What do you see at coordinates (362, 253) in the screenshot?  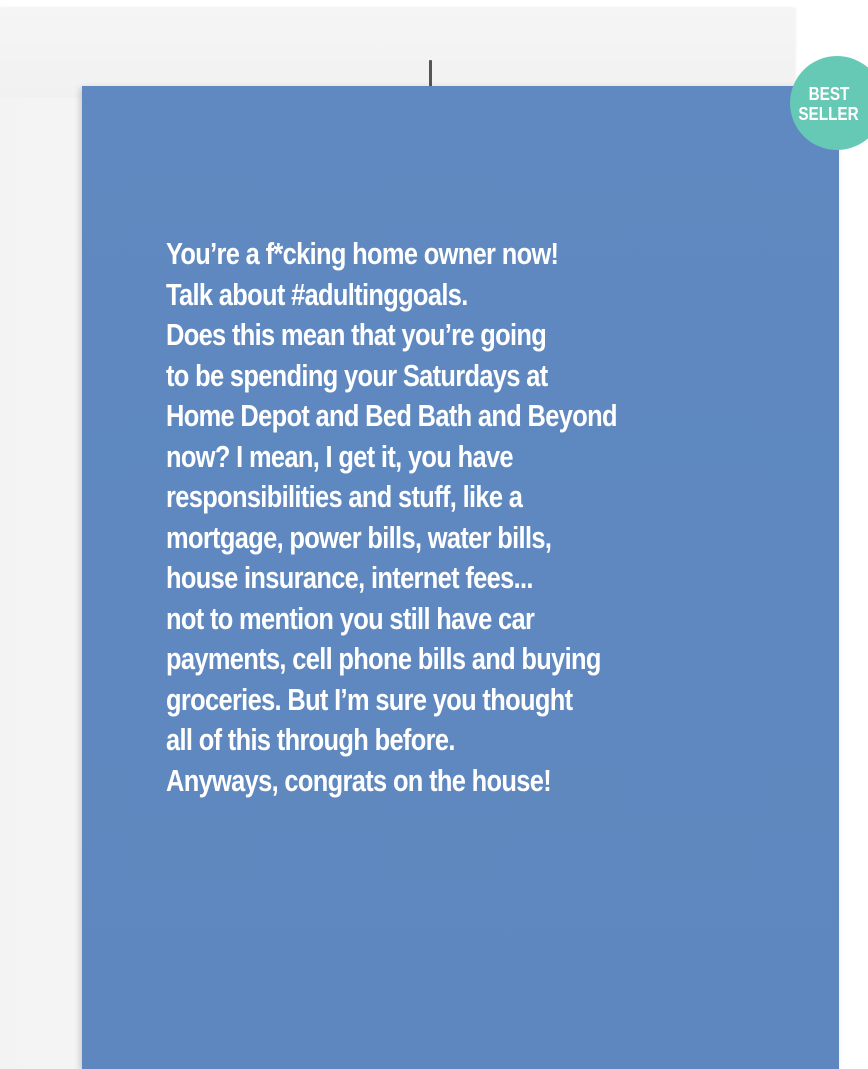 I see `card-message-line: You’re a f*cking home owner now!` at bounding box center [362, 253].